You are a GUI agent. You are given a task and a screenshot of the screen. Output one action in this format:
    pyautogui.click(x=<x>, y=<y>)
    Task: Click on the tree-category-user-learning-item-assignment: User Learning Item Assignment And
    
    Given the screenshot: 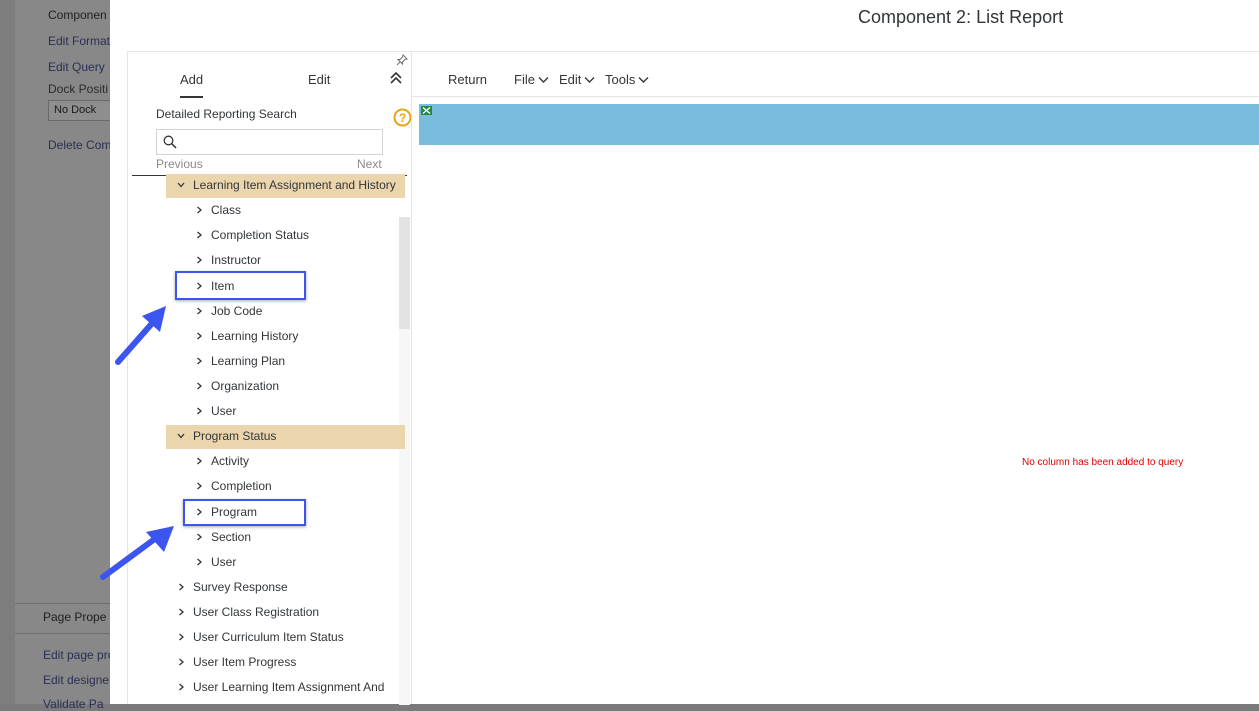 What is the action you would take?
    pyautogui.click(x=282, y=688)
    